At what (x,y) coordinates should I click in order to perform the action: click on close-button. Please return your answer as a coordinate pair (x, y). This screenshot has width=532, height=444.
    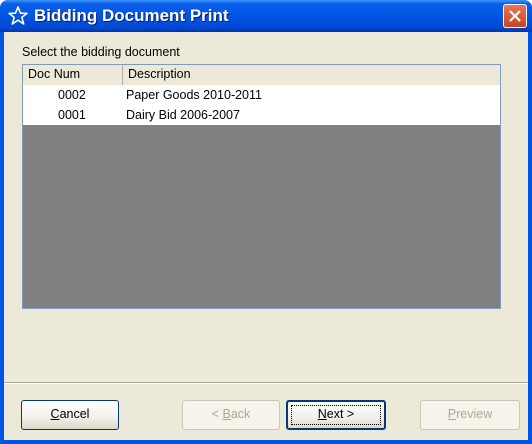
    Looking at the image, I should click on (515, 16).